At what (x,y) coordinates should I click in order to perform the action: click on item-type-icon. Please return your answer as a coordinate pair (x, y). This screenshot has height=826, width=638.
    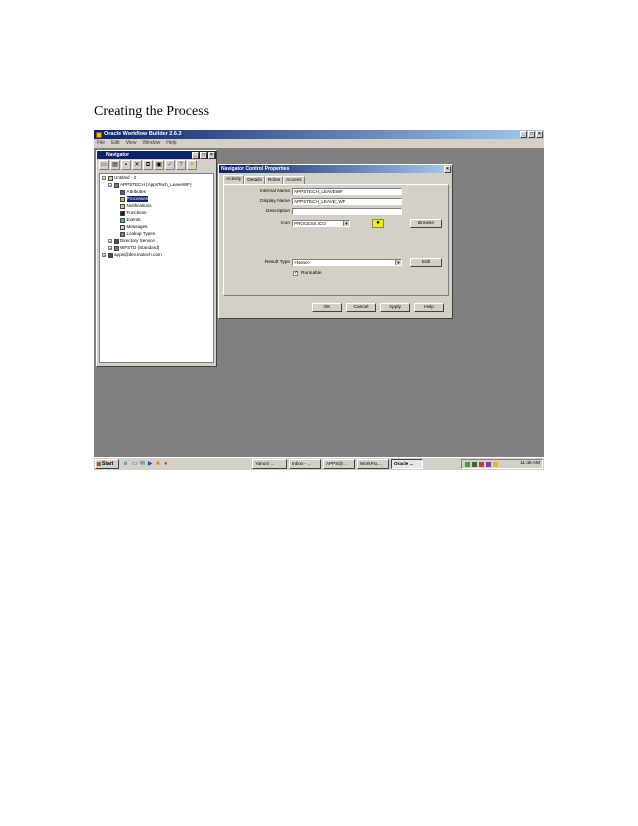
    Looking at the image, I should click on (116, 185).